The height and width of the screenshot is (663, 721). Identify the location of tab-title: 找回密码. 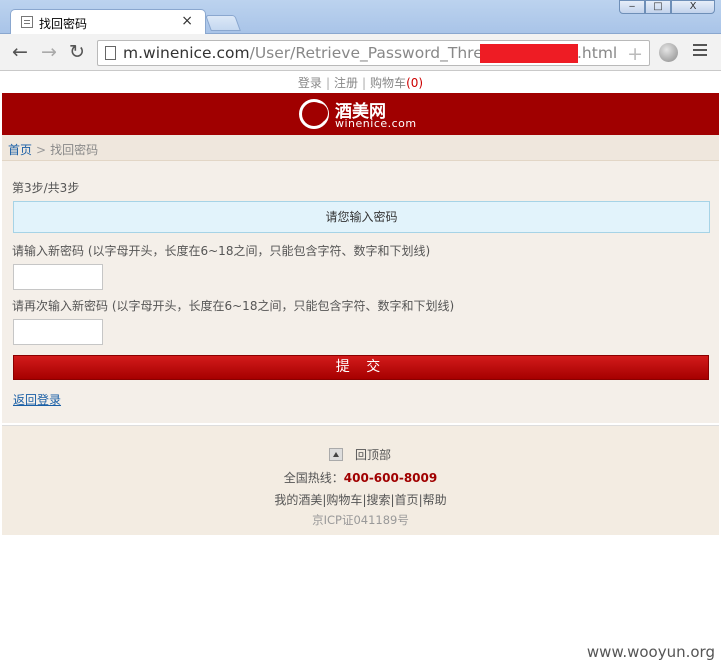
(63, 24).